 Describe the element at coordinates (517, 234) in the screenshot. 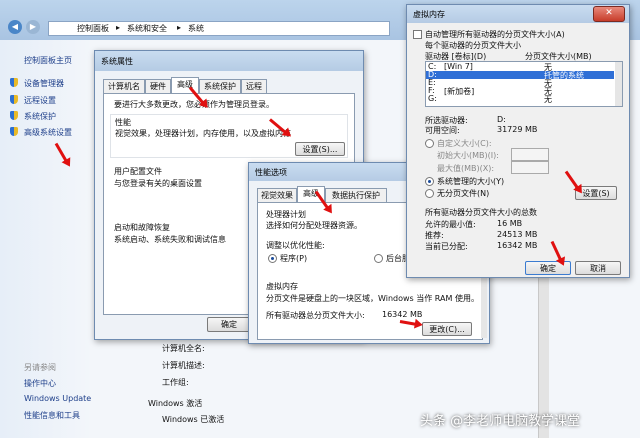

I see `recommended-value: 24513 MB` at that location.